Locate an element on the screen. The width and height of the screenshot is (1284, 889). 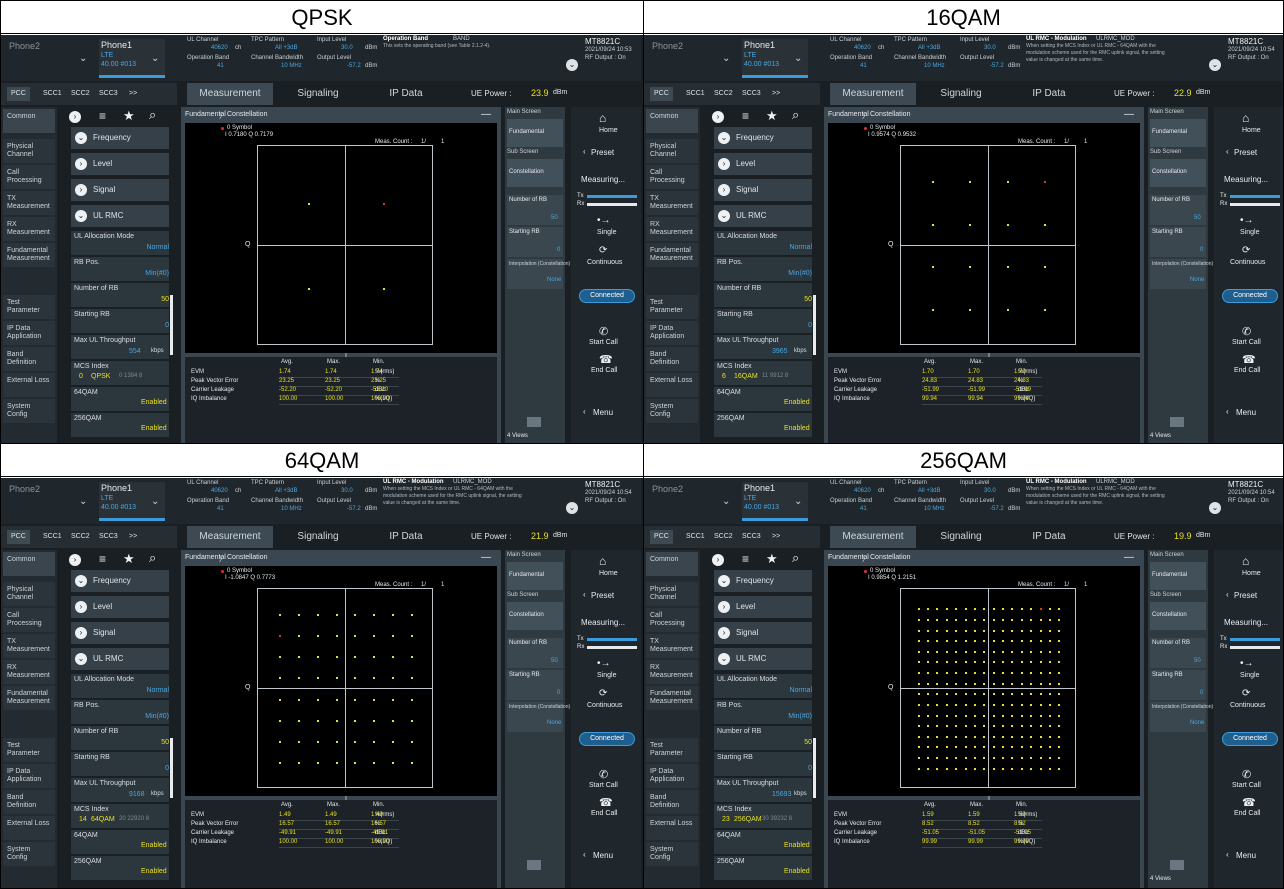
nav-item: Physical Channel is located at coordinates (29, 151).